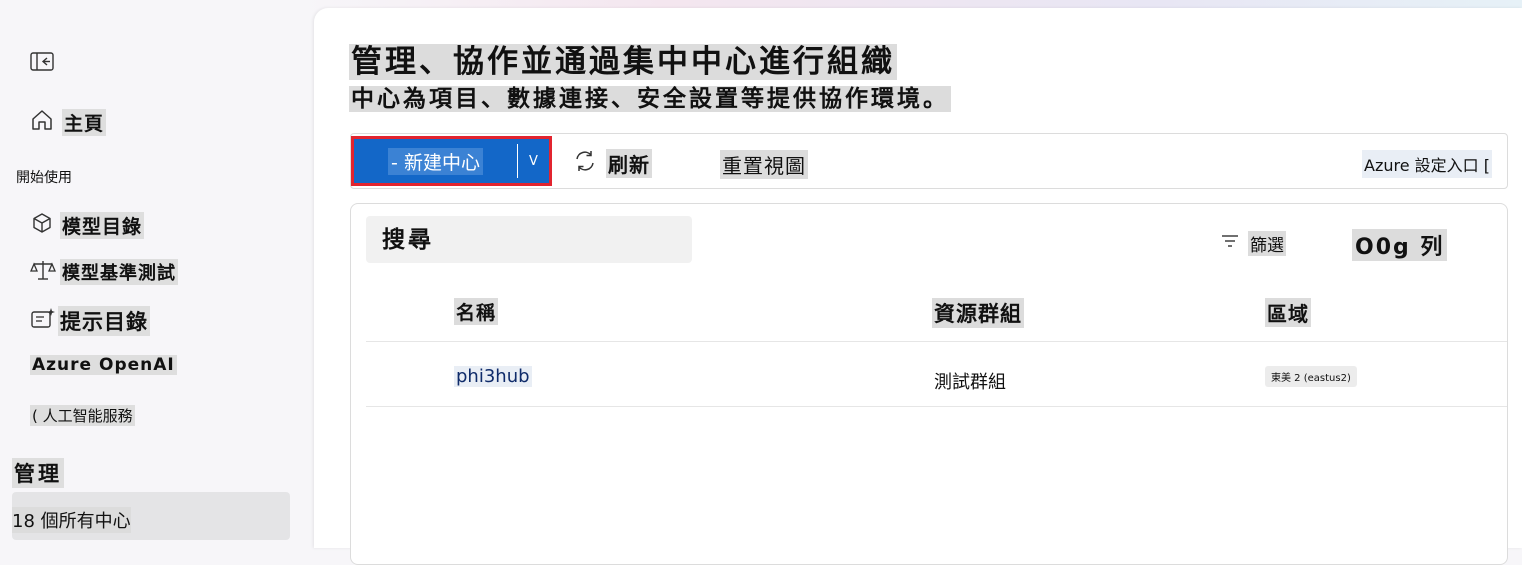 Image resolution: width=1522 pixels, height=565 pixels. I want to click on sidebar-item-benchmarks: 模型基準測試, so click(104, 272).